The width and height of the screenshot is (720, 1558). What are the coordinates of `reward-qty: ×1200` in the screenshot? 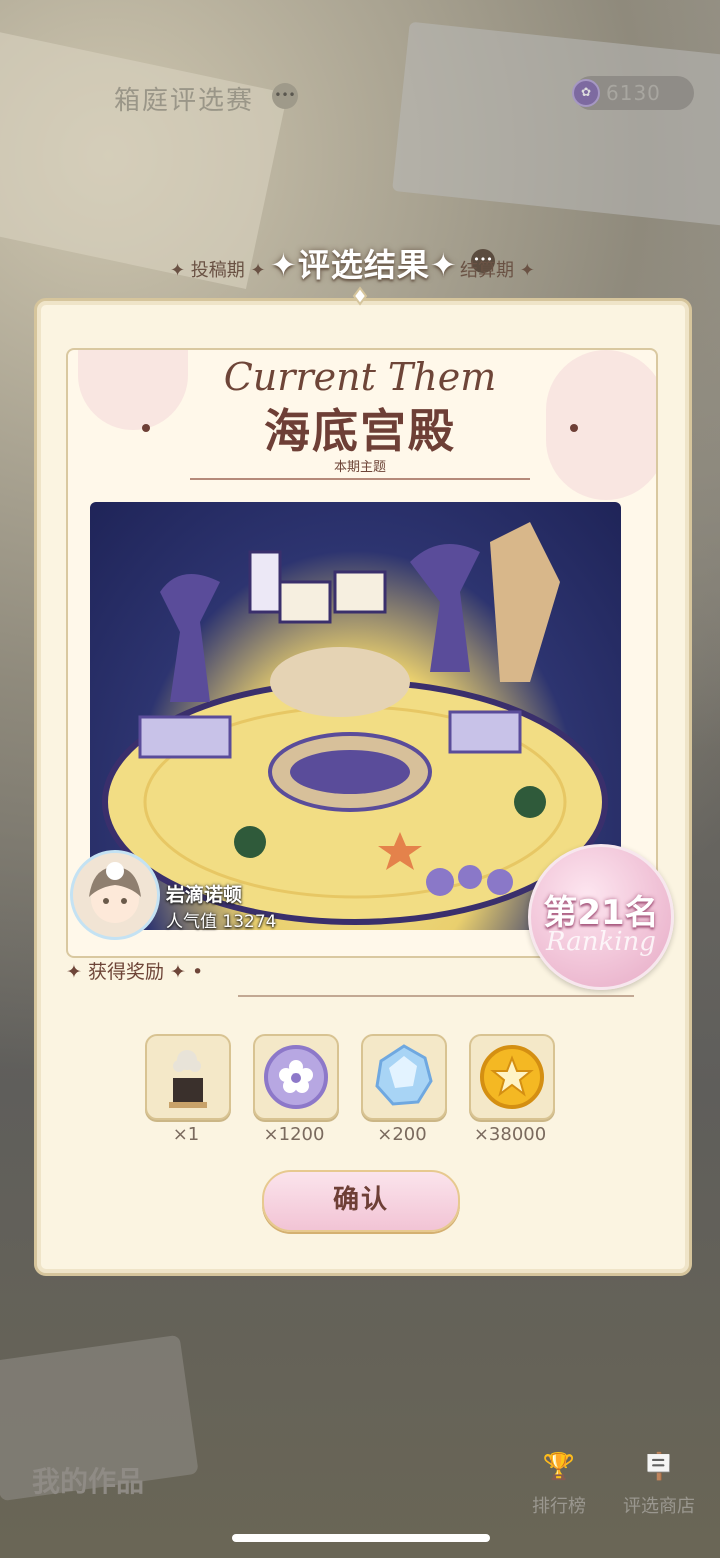 It's located at (294, 1134).